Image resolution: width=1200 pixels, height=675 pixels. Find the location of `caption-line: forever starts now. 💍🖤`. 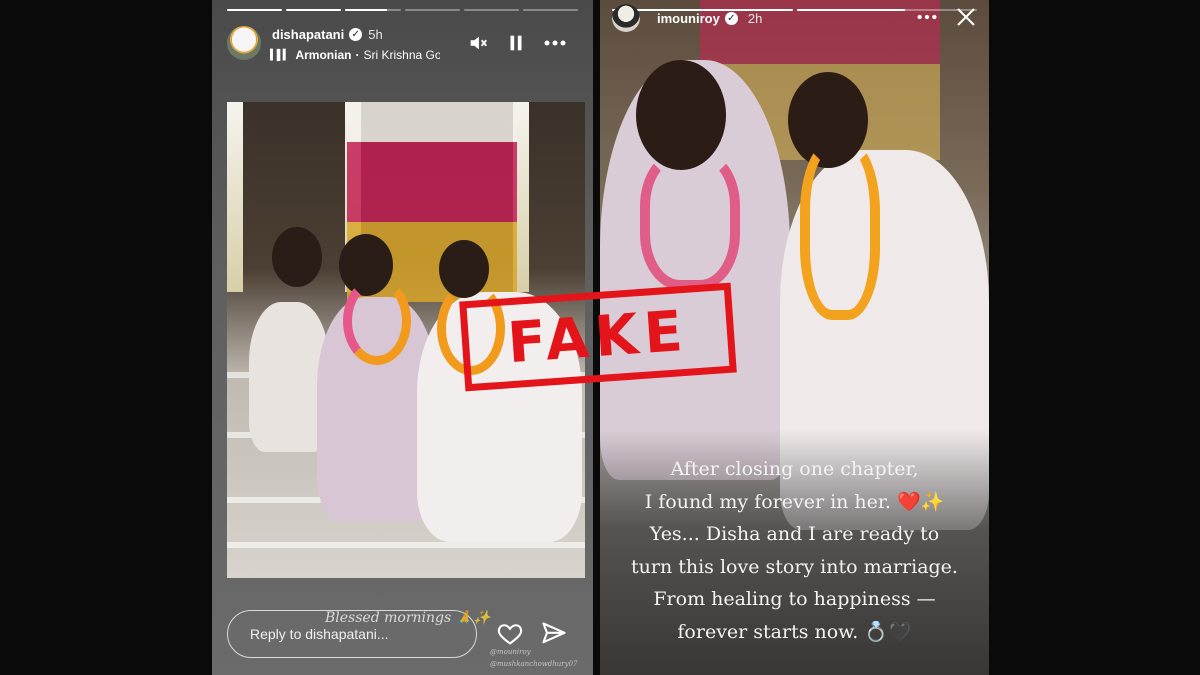

caption-line: forever starts now. 💍🖤 is located at coordinates (794, 631).